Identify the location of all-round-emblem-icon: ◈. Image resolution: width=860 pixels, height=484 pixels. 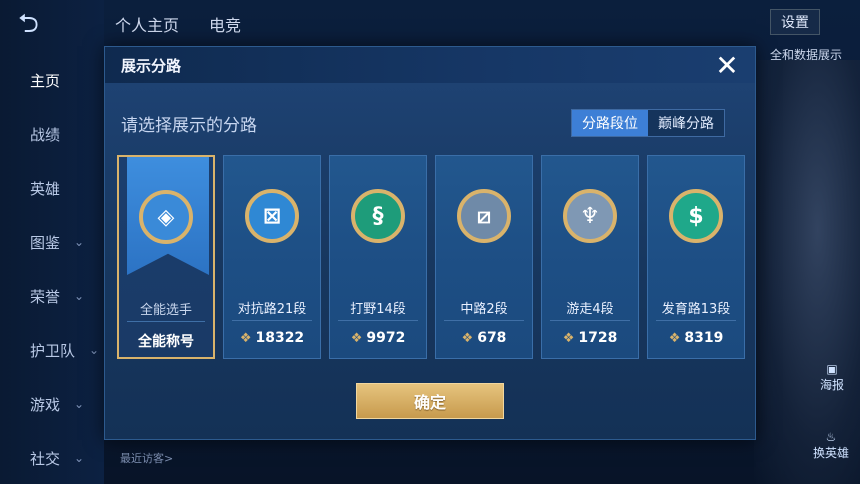
(166, 217).